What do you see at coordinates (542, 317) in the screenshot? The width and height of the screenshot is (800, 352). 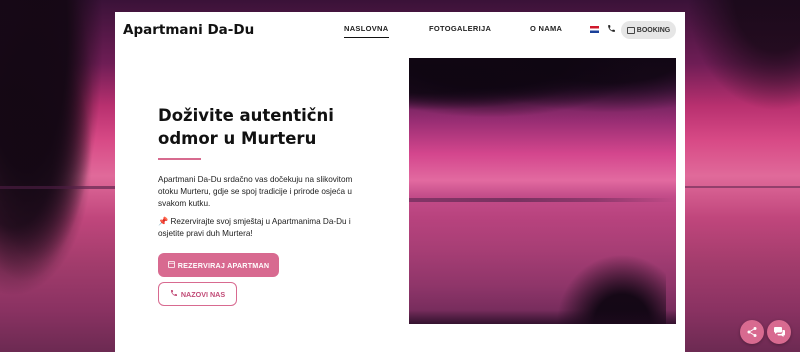 I see `photo-shore` at bounding box center [542, 317].